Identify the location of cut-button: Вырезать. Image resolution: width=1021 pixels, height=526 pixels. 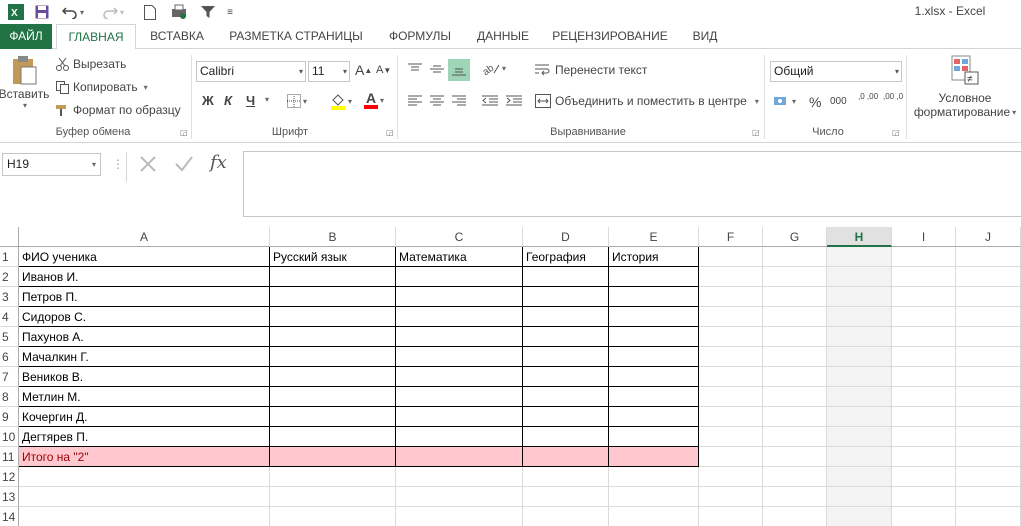
(90, 64).